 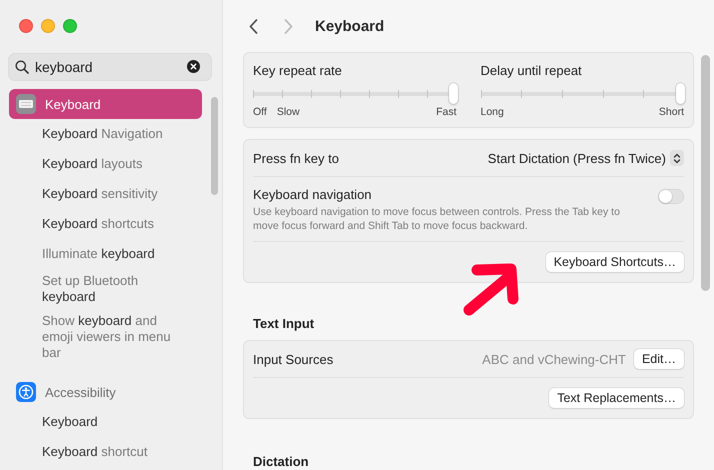 What do you see at coordinates (437, 219) in the screenshot?
I see `setting-description: Use keyboard navigation to move focus between controls. Press the Tab key to move focus forward and Shift Tab to move focus backward.` at bounding box center [437, 219].